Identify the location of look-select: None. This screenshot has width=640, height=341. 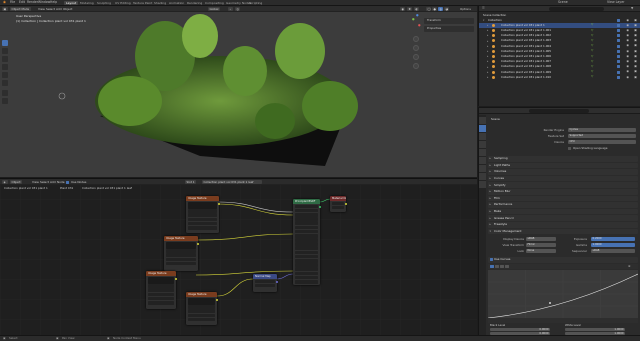
(541, 251).